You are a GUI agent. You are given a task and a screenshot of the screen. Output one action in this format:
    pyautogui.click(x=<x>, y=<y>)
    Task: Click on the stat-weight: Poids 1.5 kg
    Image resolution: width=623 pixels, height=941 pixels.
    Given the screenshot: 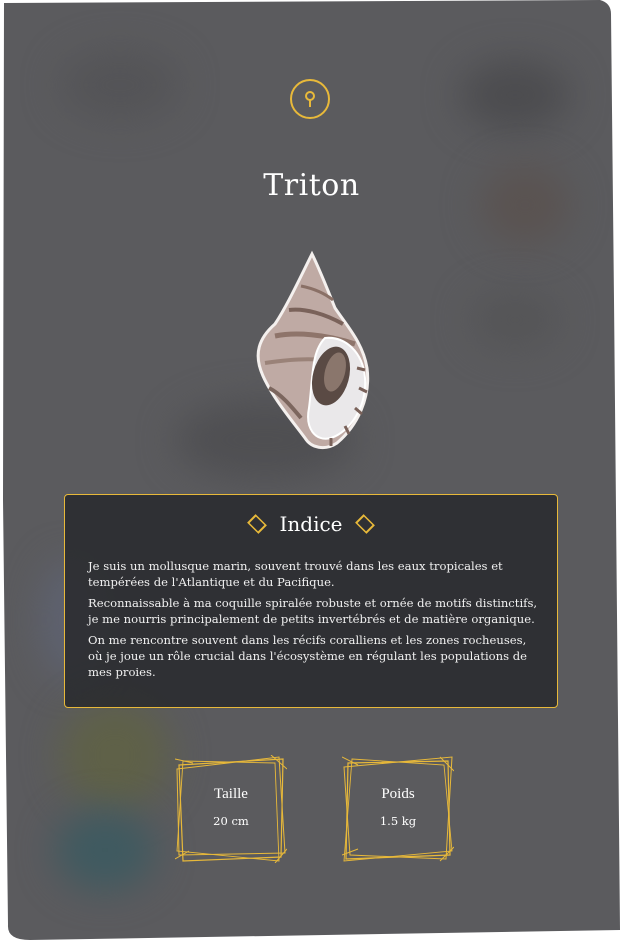 What is the action you would take?
    pyautogui.click(x=398, y=809)
    